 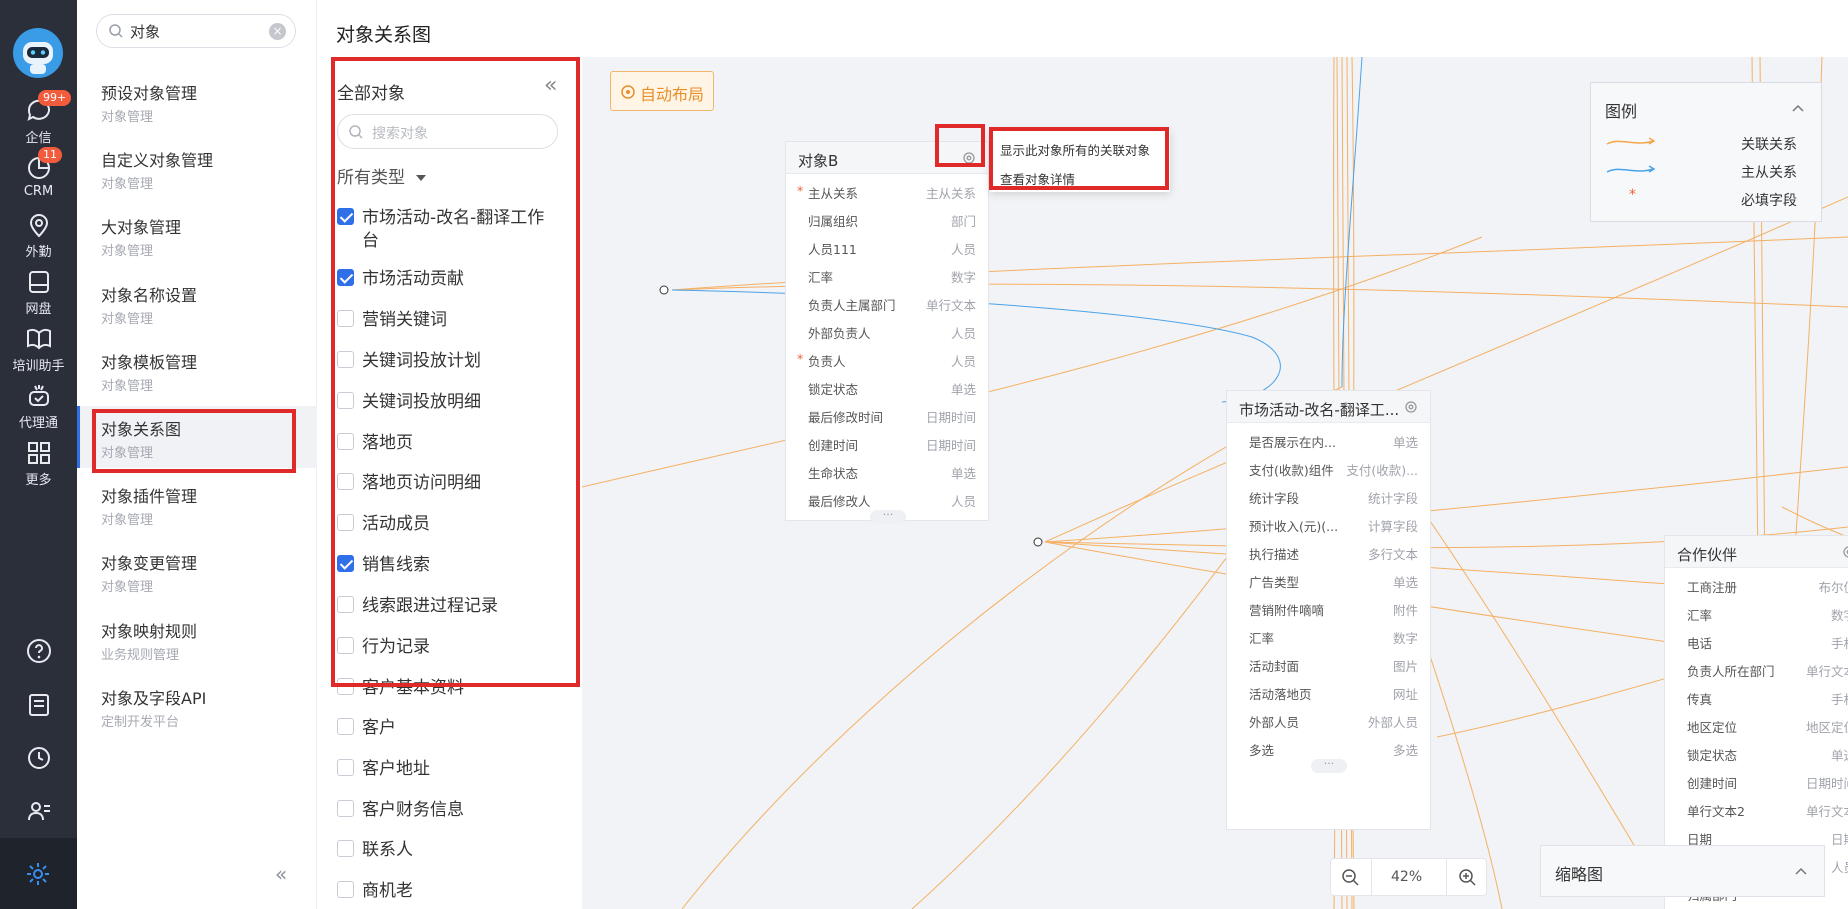 I want to click on nav-item-custom-objects: 自定义对象管理 对象管理, so click(x=197, y=168).